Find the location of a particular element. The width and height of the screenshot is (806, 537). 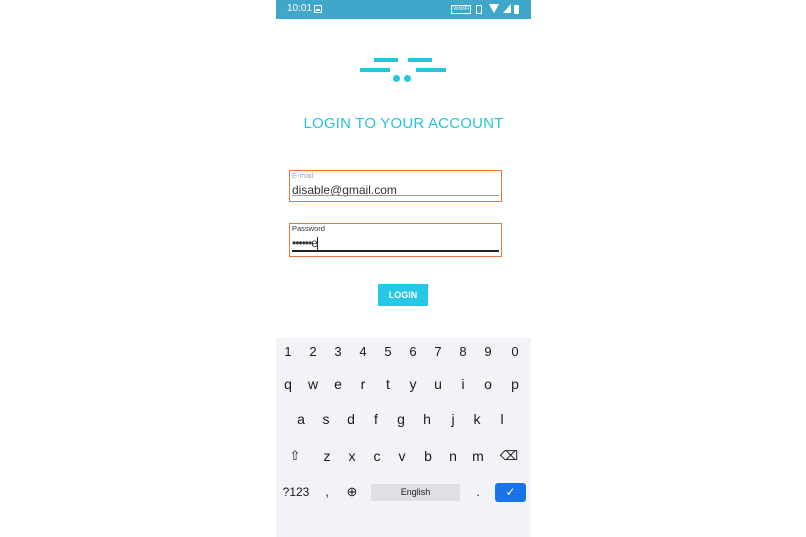

keyboard-number-row: 1 2 3 4 5 6 7 8 9 0 is located at coordinates (403, 352).